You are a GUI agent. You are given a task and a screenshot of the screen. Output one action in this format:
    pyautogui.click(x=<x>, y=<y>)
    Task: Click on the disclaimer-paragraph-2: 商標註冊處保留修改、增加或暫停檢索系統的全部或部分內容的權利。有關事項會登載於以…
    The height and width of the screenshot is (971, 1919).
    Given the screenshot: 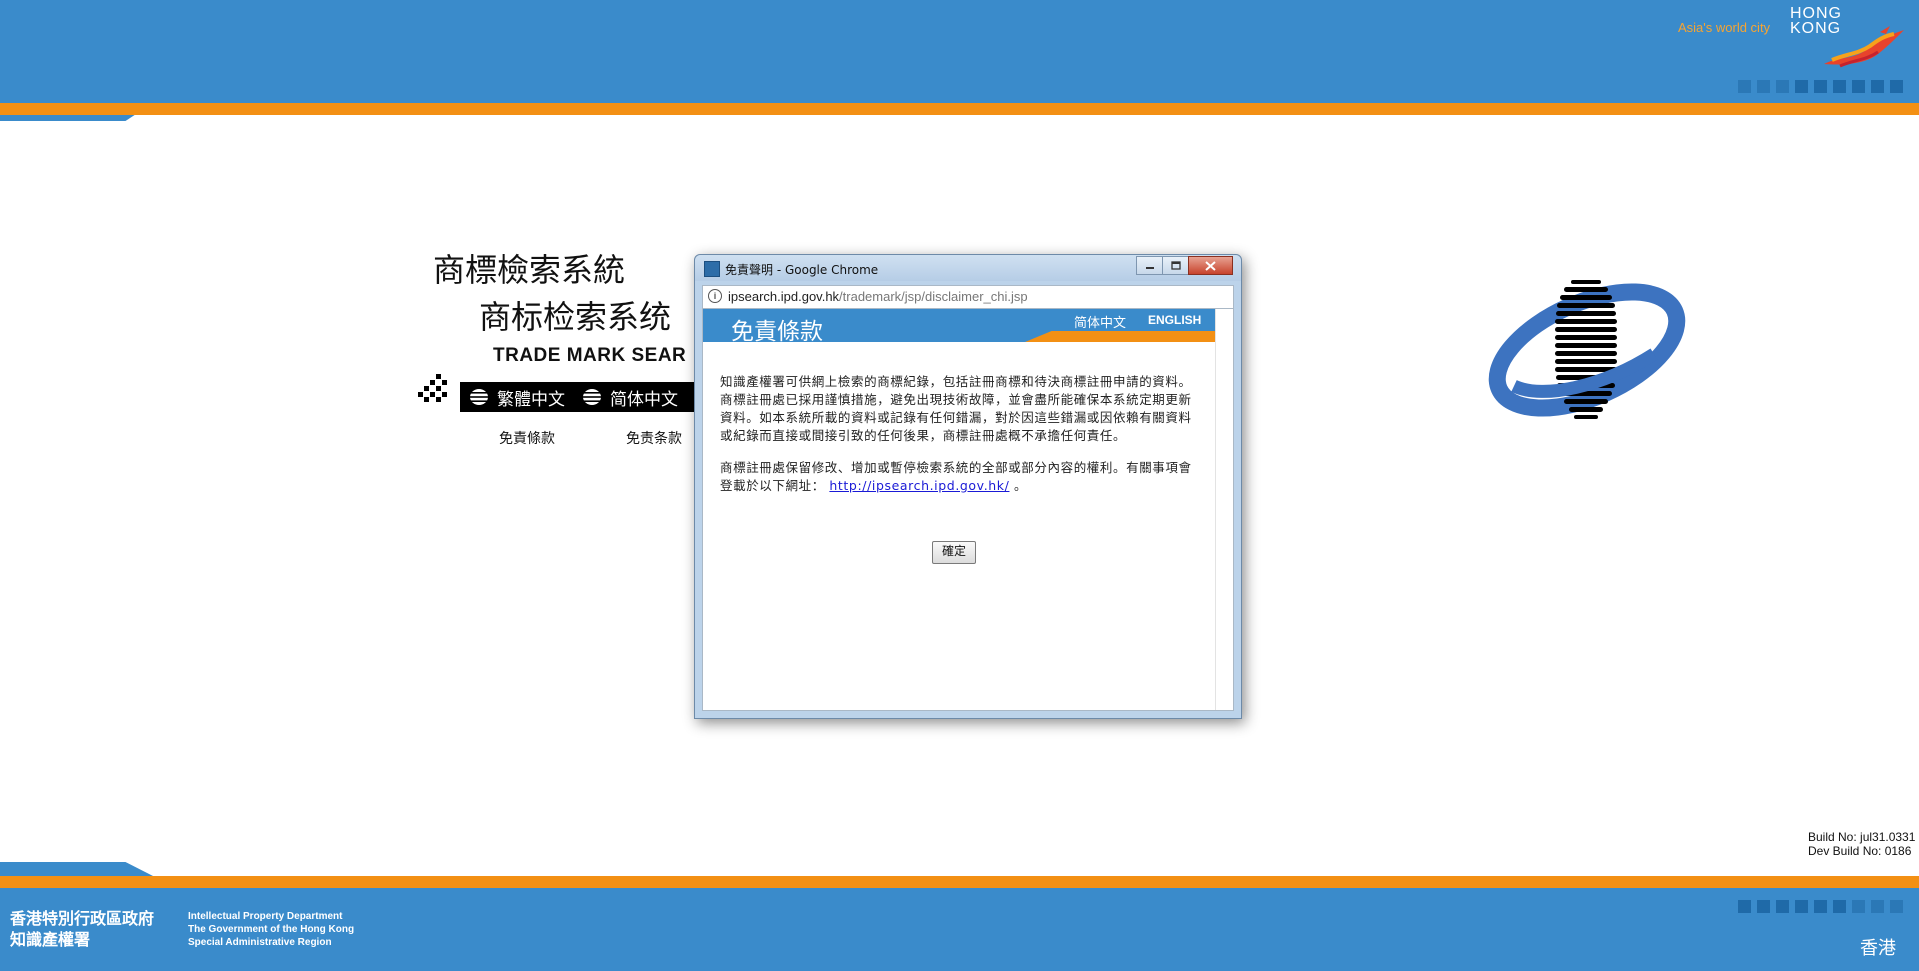 What is the action you would take?
    pyautogui.click(x=961, y=477)
    